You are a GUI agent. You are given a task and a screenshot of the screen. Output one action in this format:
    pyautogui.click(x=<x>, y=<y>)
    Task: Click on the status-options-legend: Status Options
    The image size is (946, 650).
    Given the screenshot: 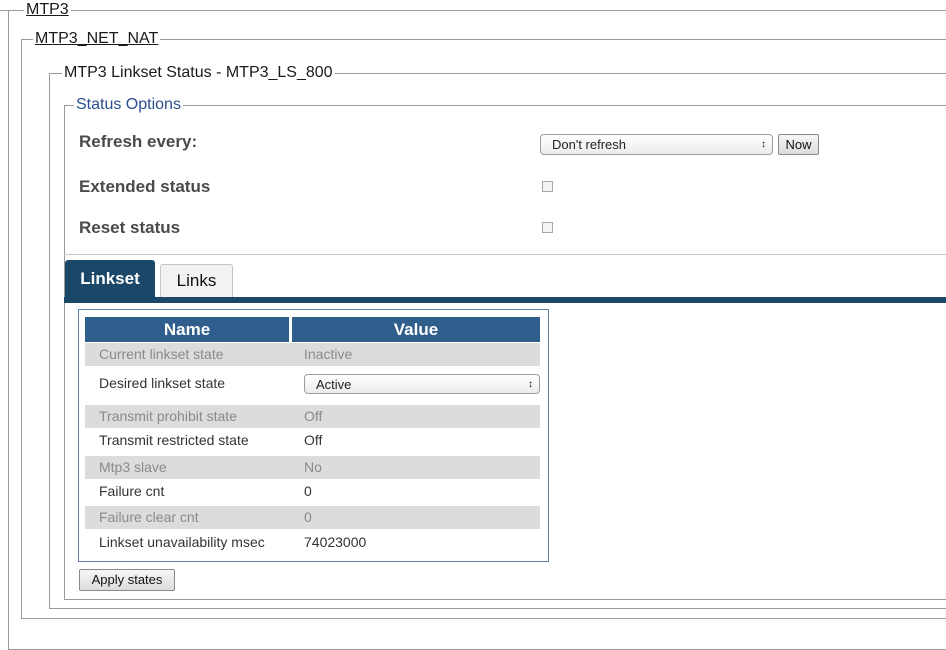 What is the action you would take?
    pyautogui.click(x=128, y=105)
    